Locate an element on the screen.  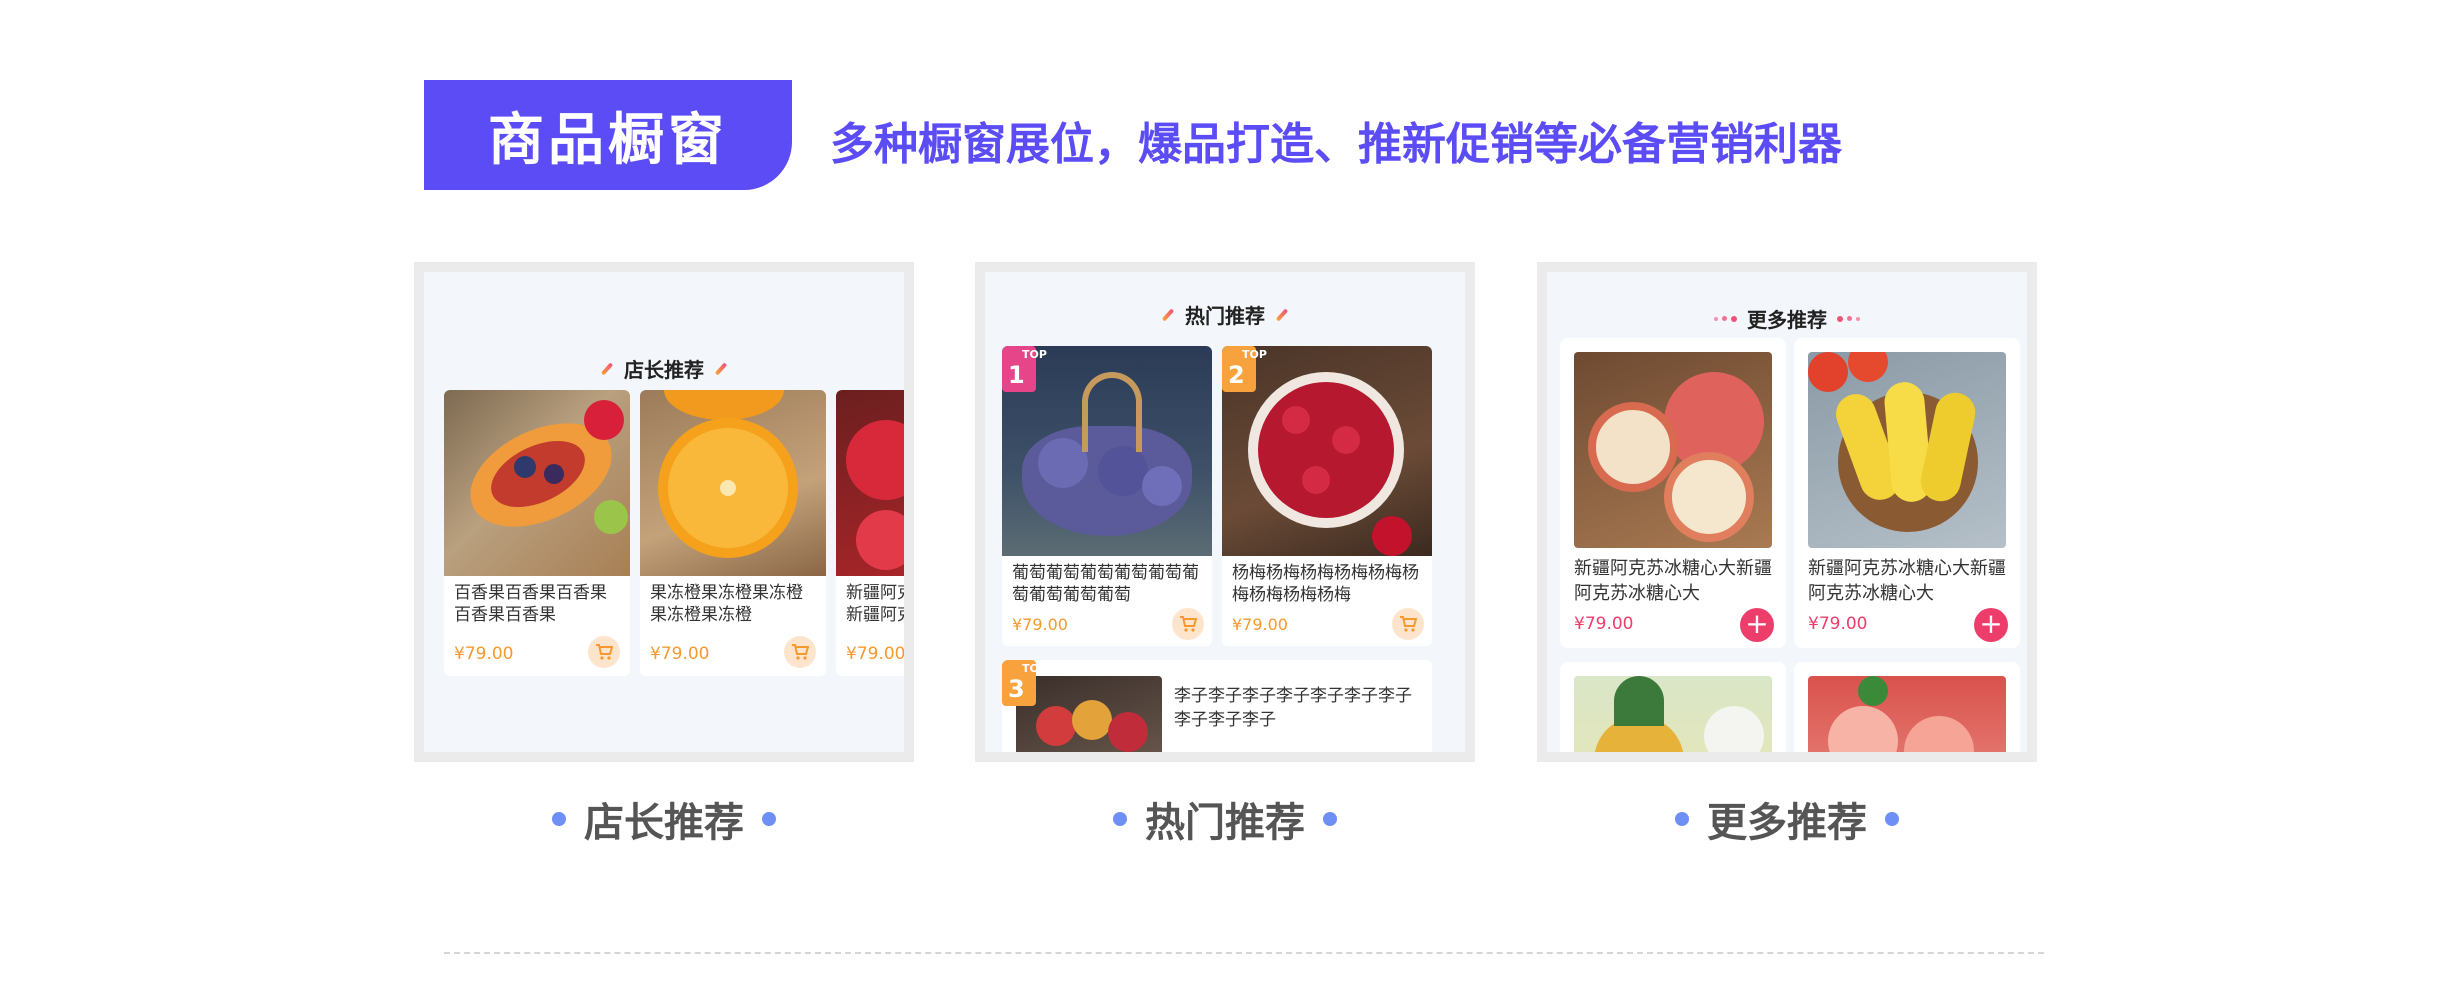
apple-image is located at coordinates (1673, 450).